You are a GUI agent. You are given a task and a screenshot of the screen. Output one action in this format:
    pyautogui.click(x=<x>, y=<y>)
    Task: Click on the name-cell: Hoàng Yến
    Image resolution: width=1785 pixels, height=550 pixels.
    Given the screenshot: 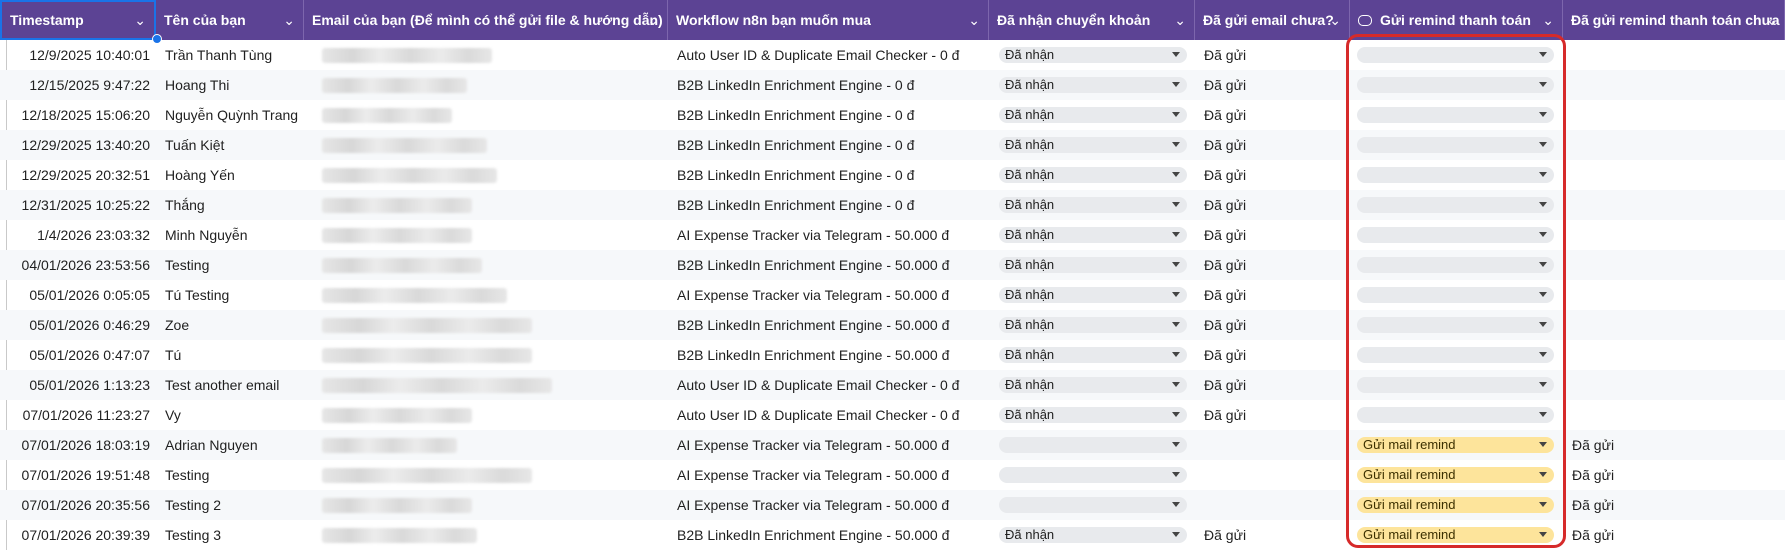 What is the action you would take?
    pyautogui.click(x=235, y=175)
    